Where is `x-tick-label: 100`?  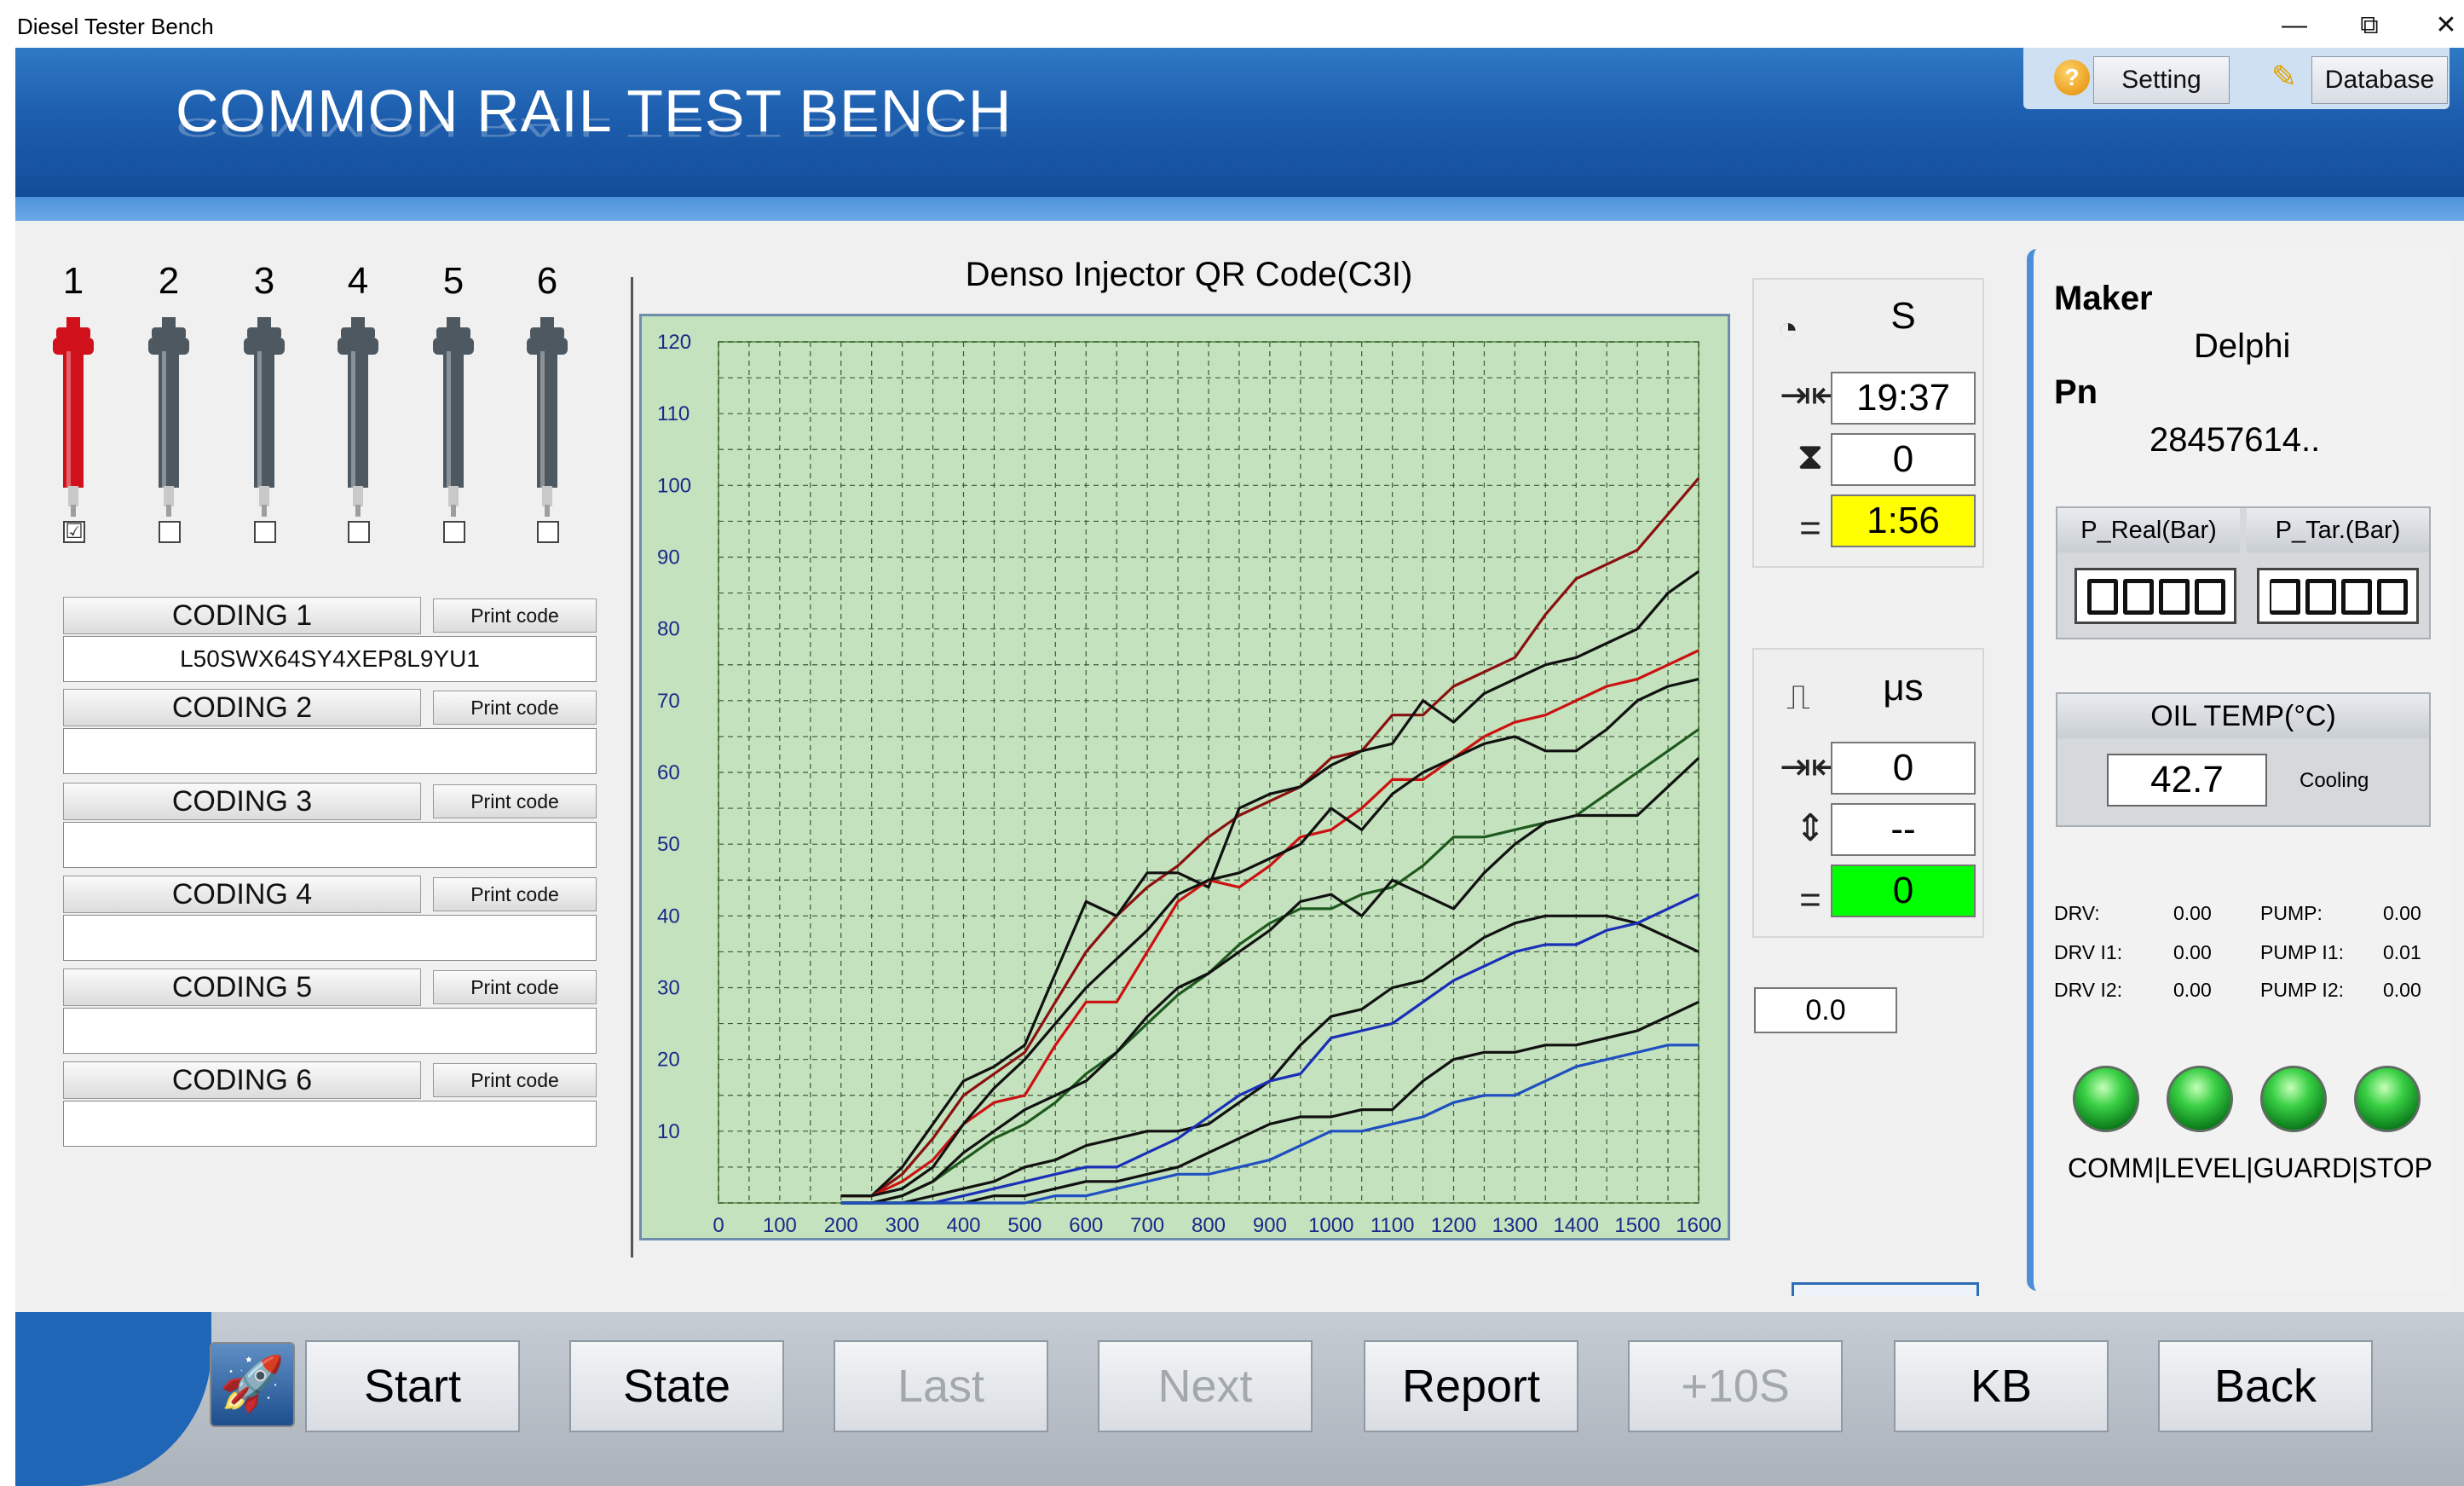 x-tick-label: 100 is located at coordinates (780, 1225).